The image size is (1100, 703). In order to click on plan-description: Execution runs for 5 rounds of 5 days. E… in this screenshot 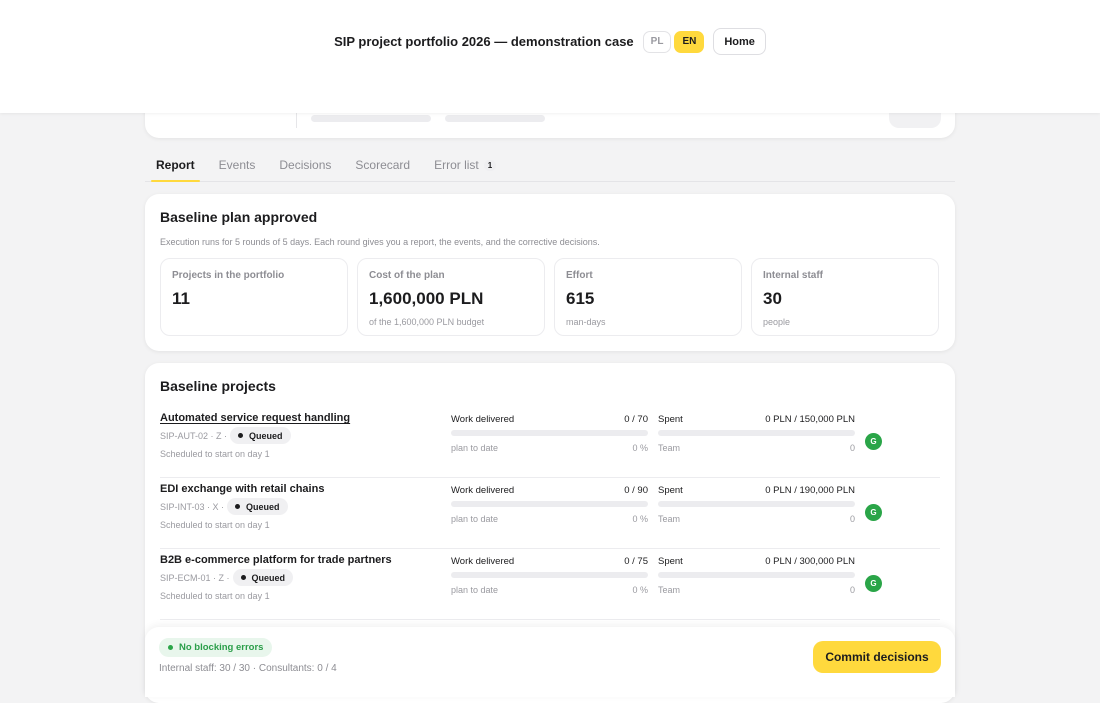, I will do `click(380, 242)`.